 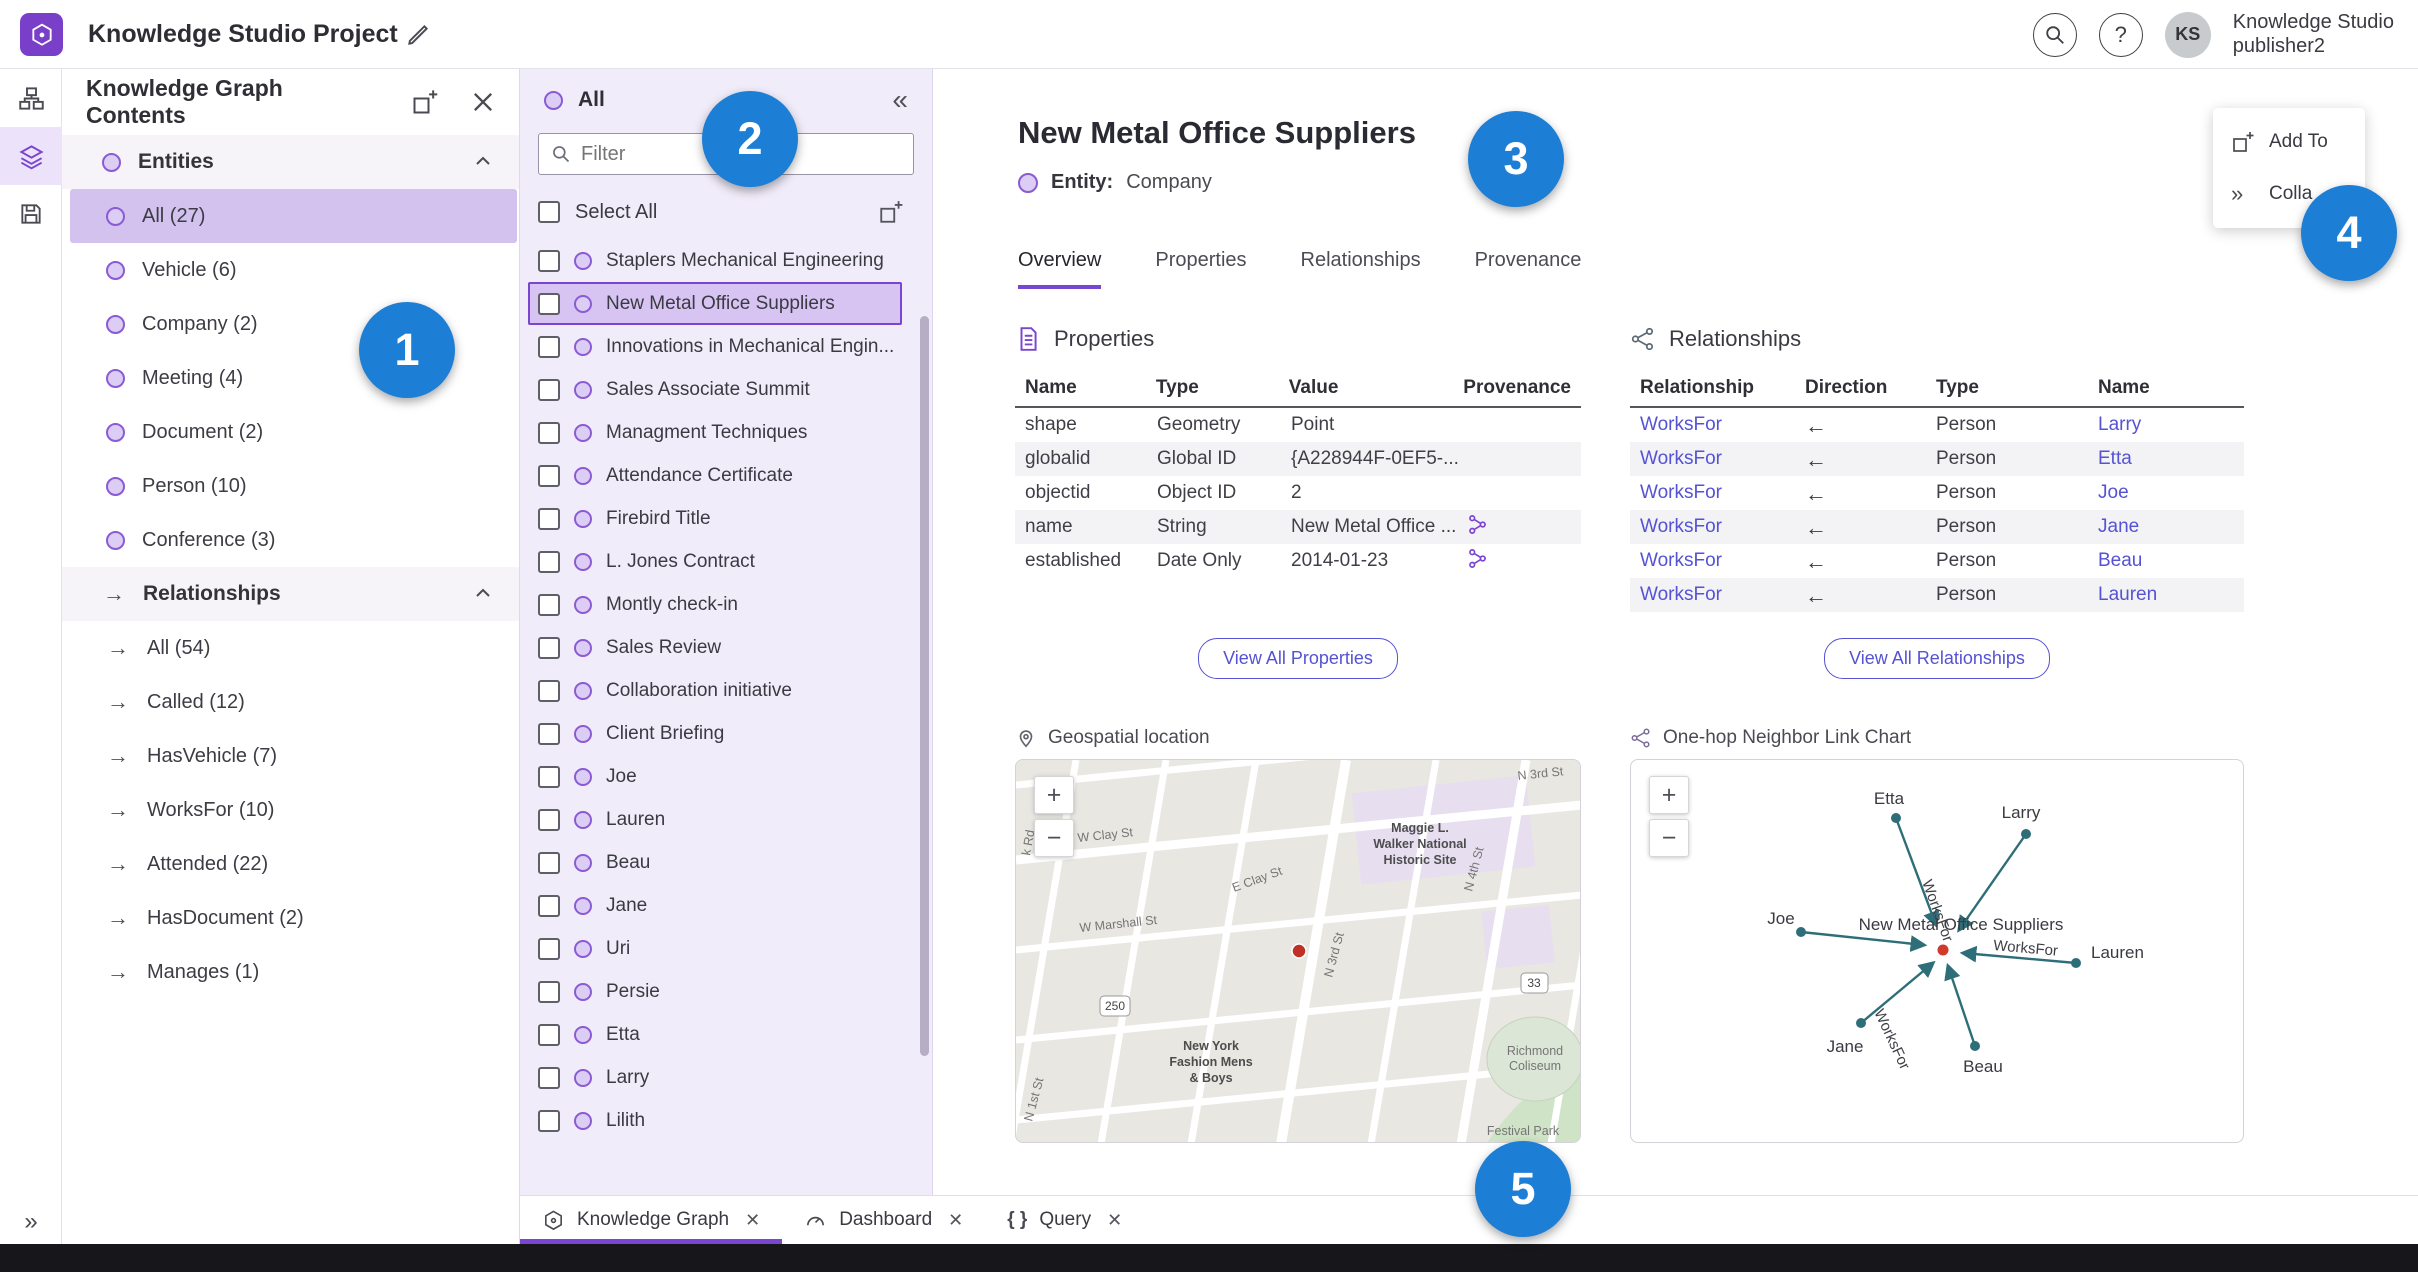 I want to click on relationship-type-item: → All (54), so click(x=293, y=648).